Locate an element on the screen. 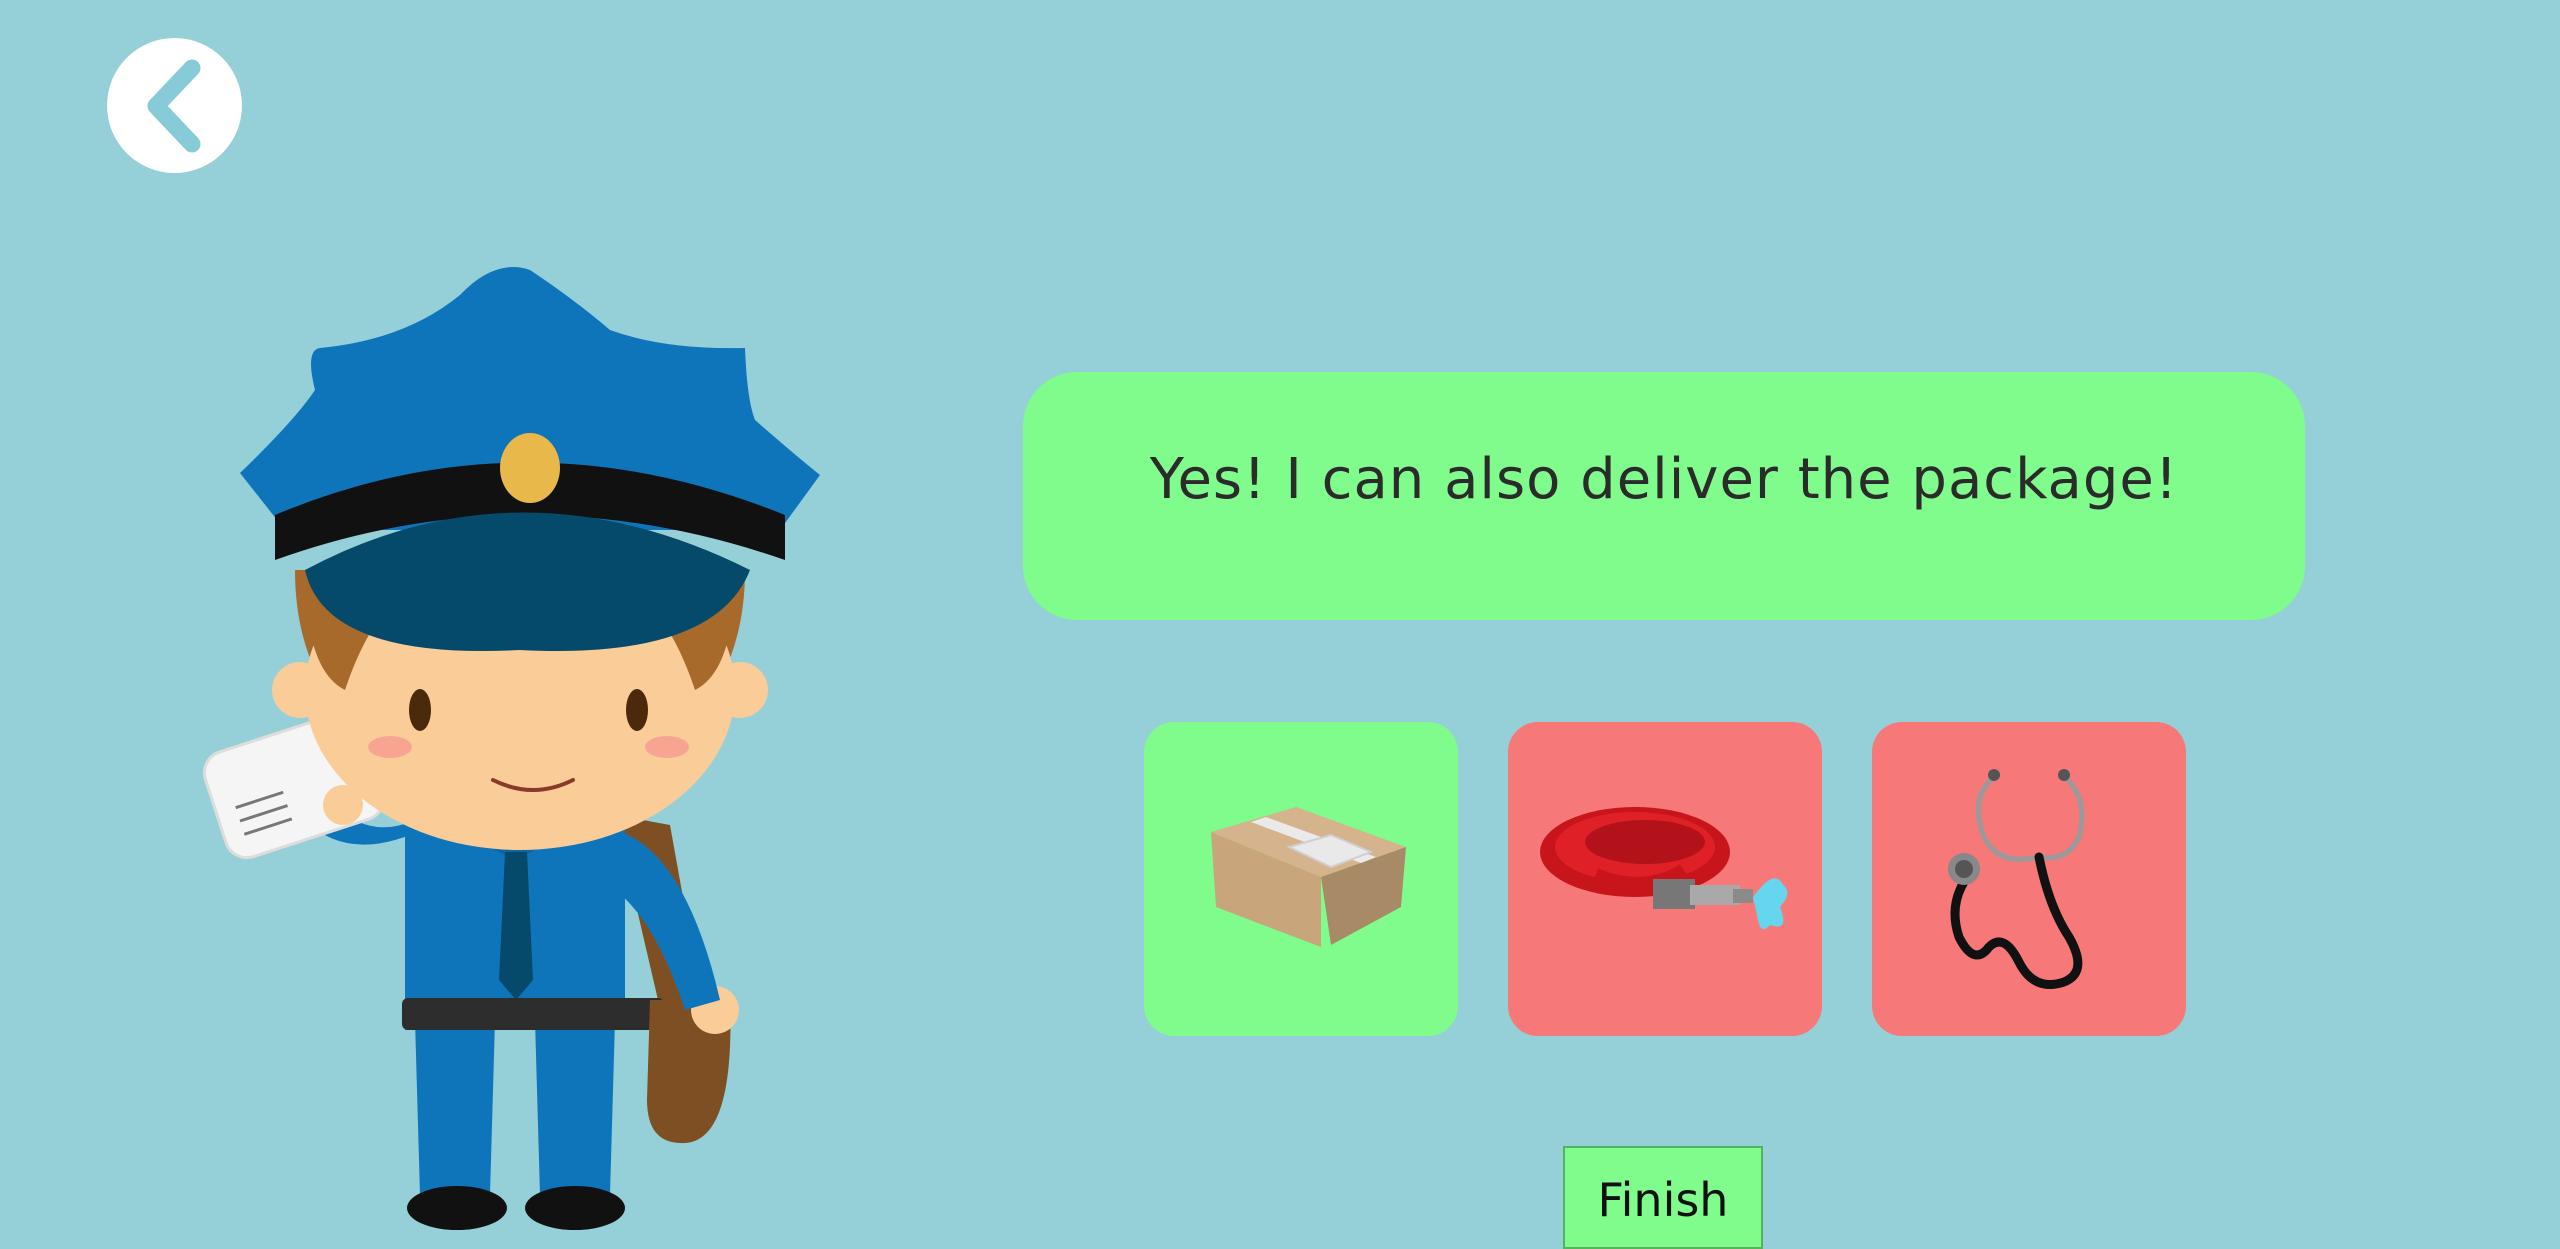 The width and height of the screenshot is (2560, 1249). chevron-left-icon is located at coordinates (175, 106).